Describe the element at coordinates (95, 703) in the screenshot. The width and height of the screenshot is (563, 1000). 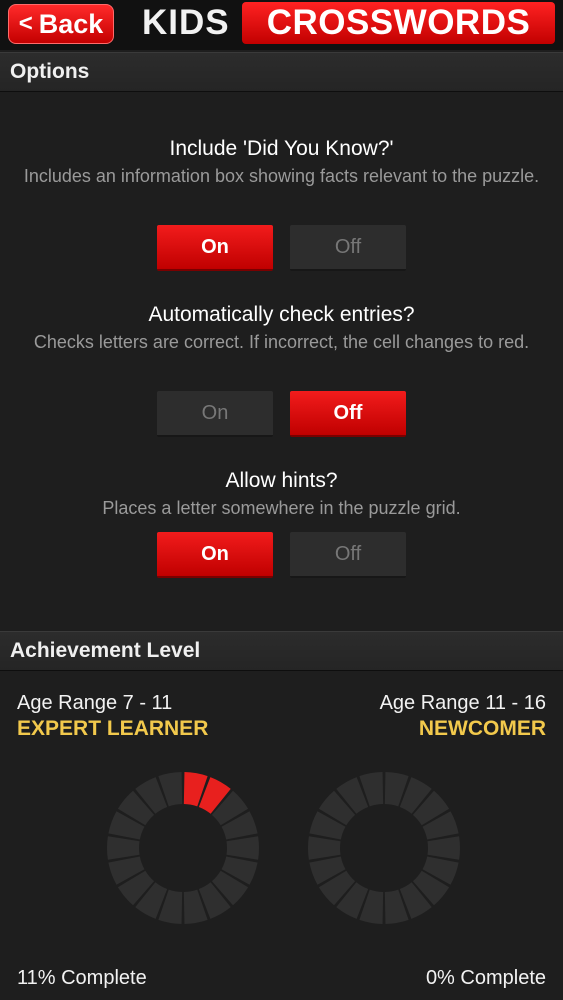
I see `age-range-7-11-label: Age Range 7 - 11` at that location.